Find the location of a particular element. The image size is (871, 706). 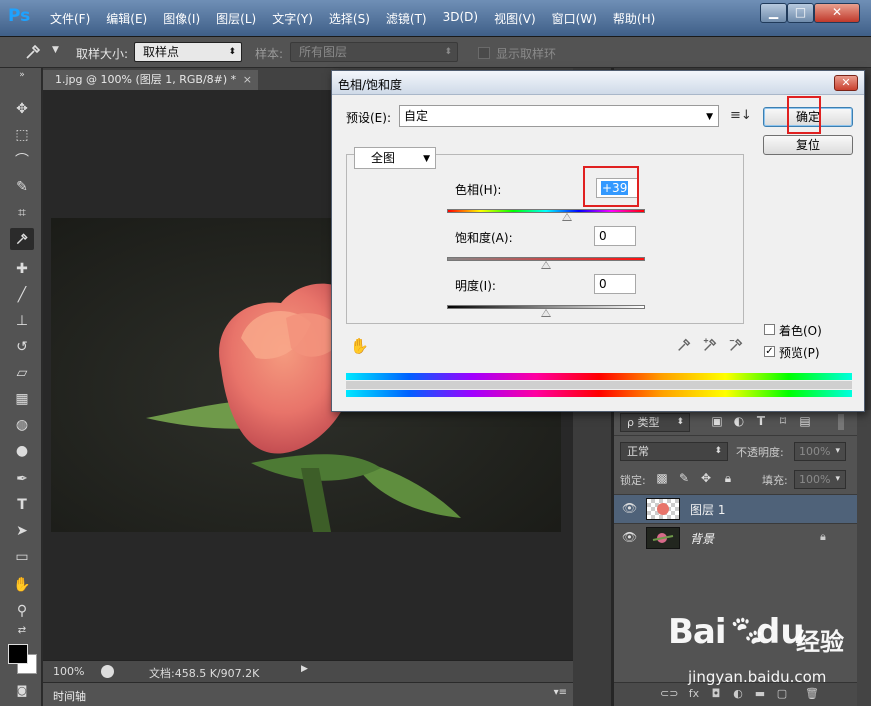

layer-filter-value: ρ 类型 is located at coordinates (643, 422).